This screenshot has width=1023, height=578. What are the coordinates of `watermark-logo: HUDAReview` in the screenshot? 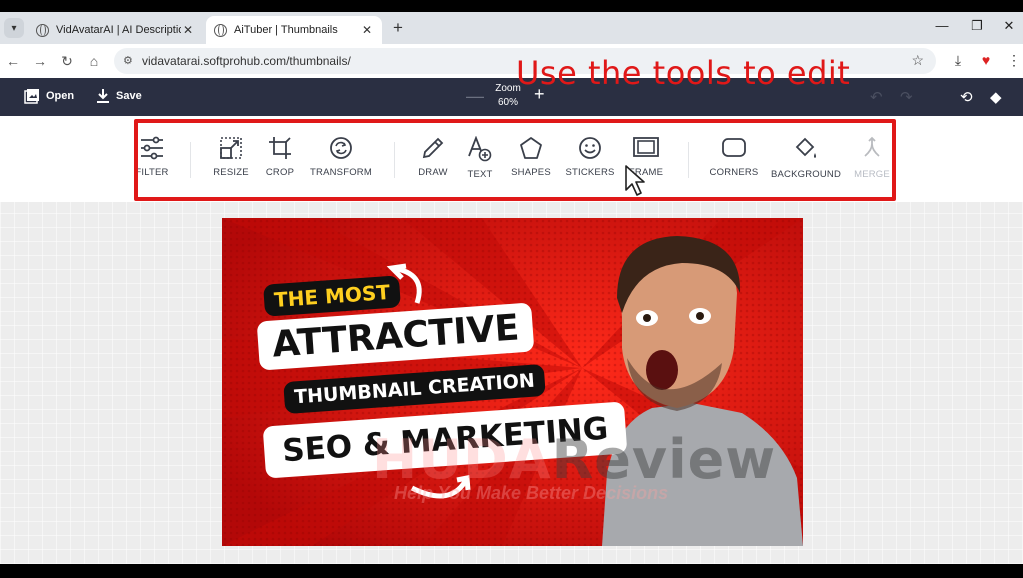 It's located at (574, 459).